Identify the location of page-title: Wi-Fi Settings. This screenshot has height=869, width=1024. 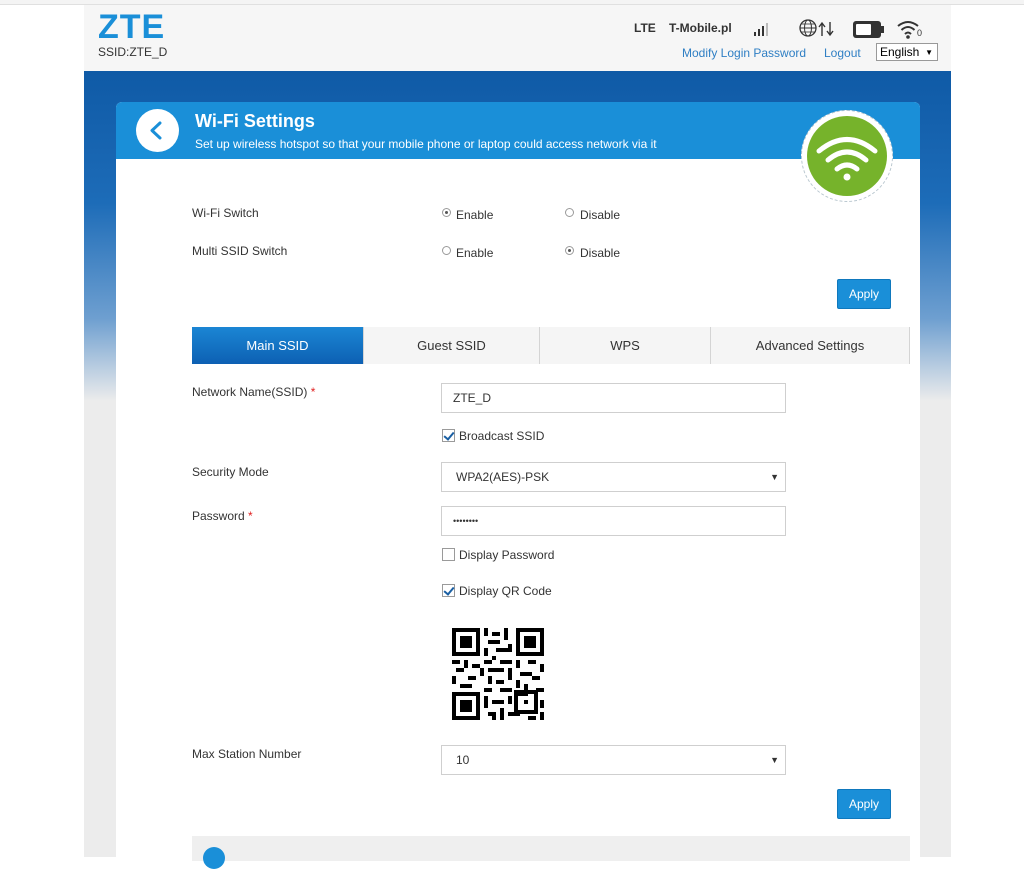
(255, 121).